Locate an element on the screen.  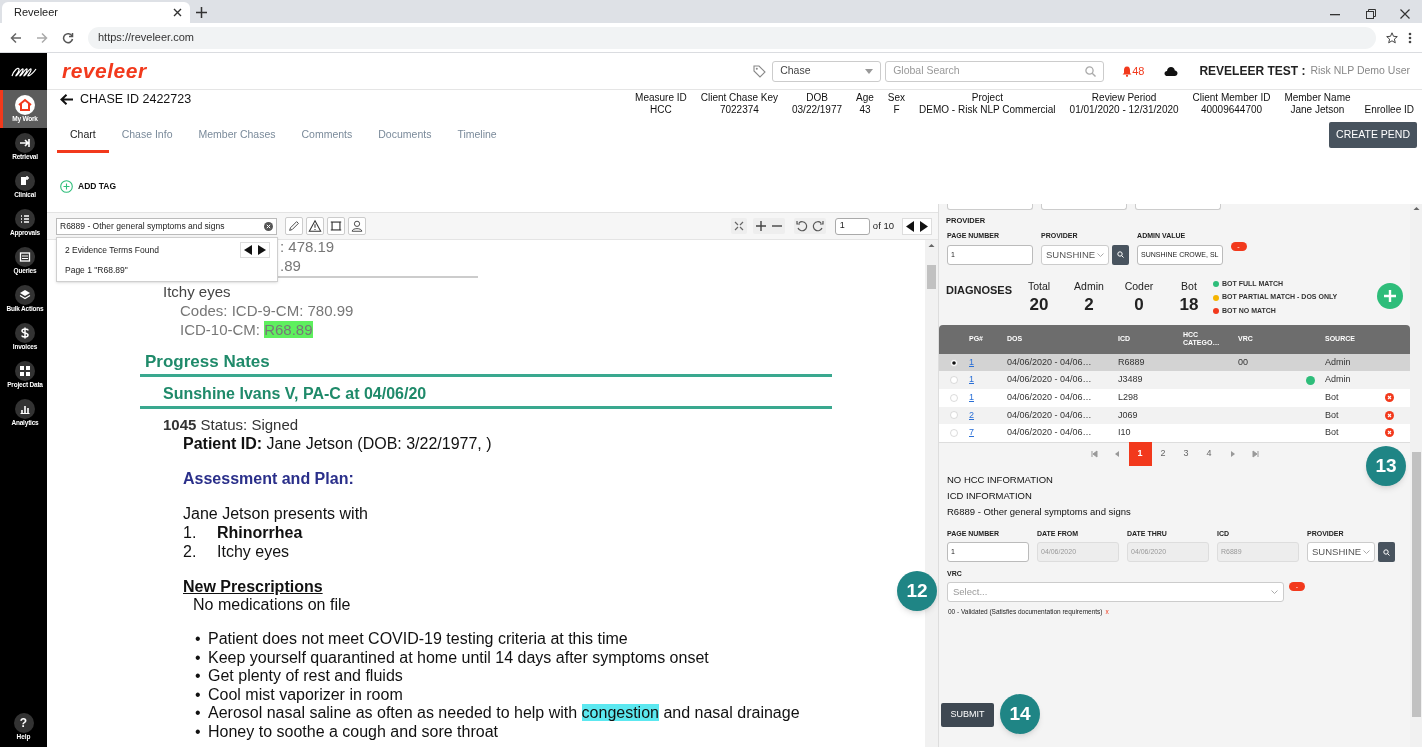
create-pend-button: CREATE PEND is located at coordinates (1373, 135).